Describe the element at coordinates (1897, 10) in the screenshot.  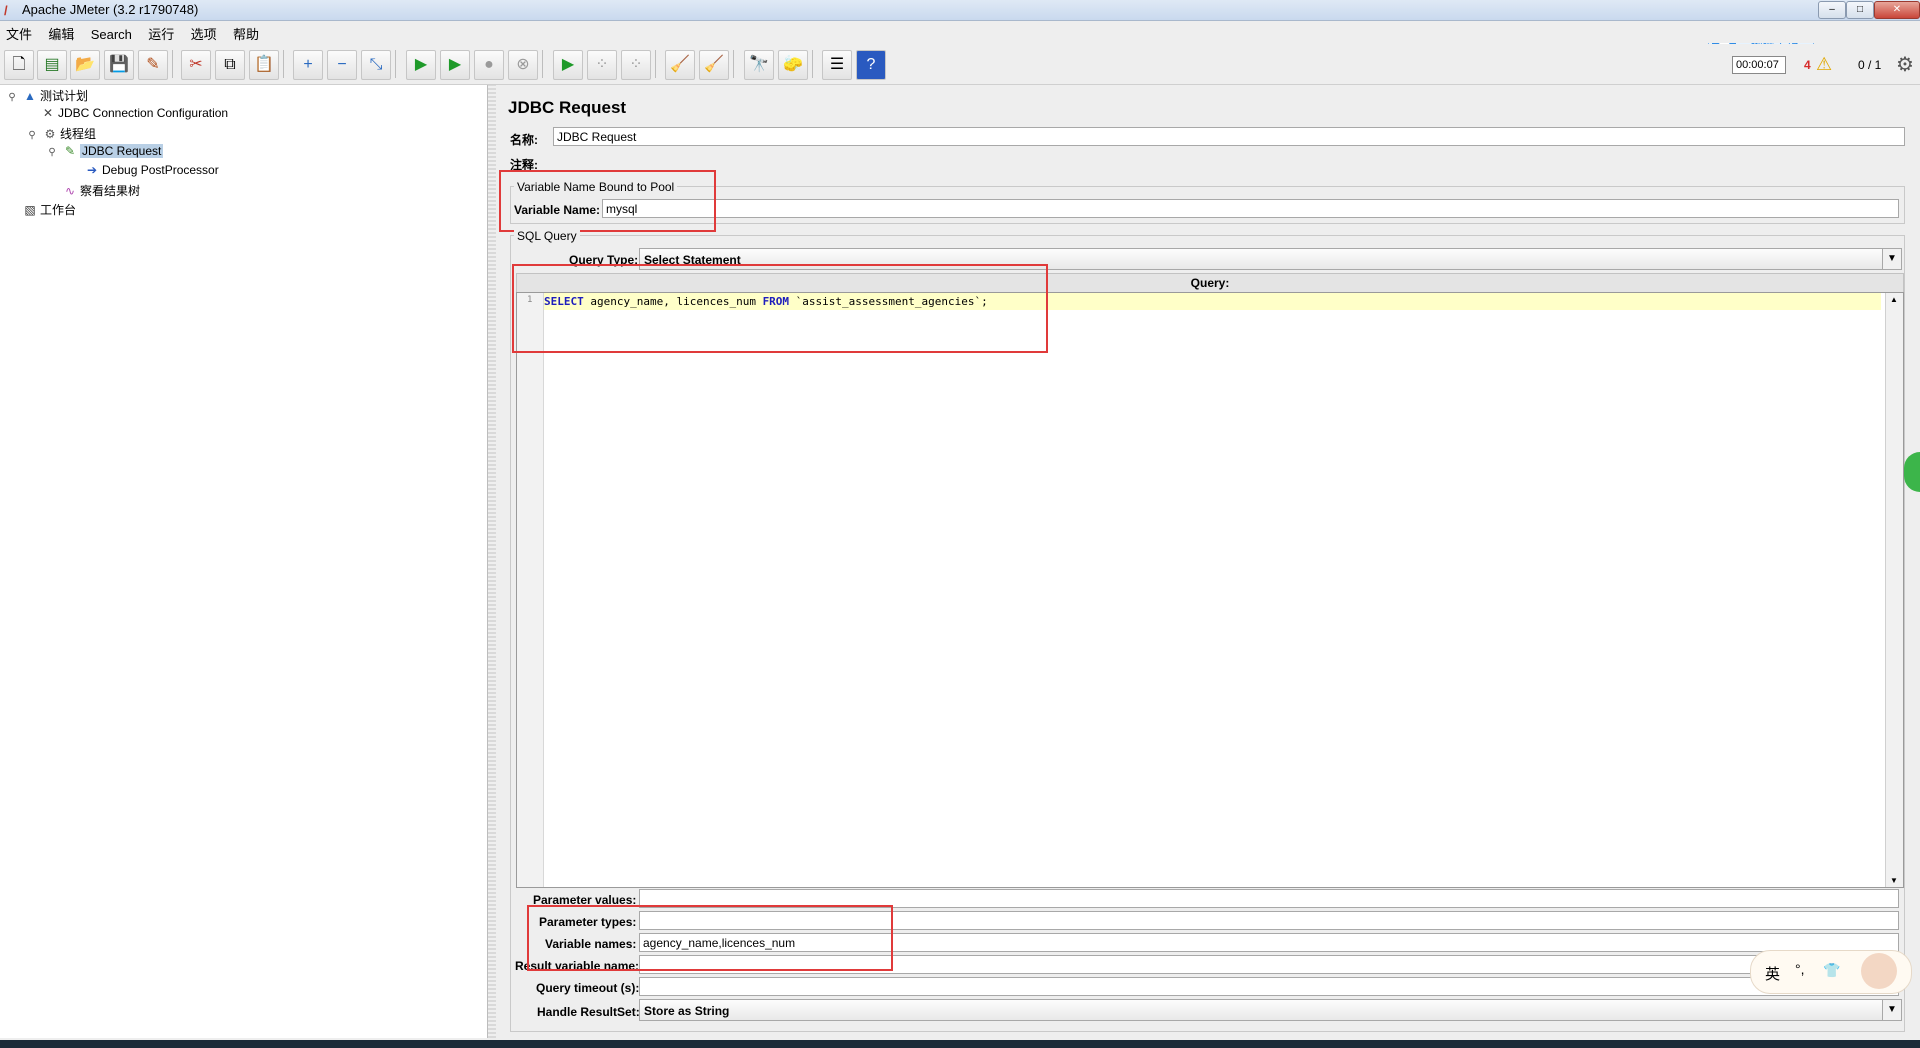
I see `close-button: ✕` at that location.